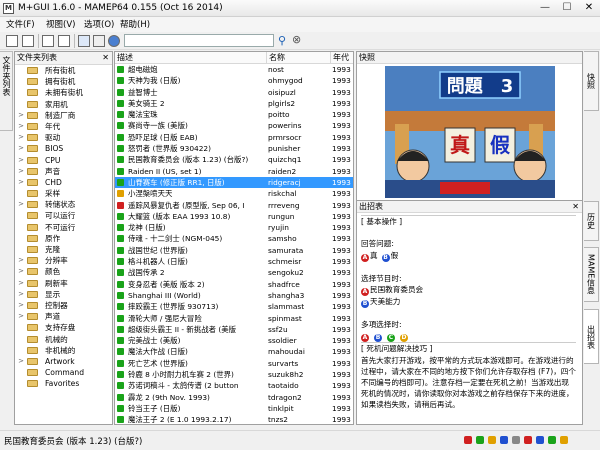 This screenshot has width=600, height=450. What do you see at coordinates (234, 250) in the screenshot?
I see `game-row: 战国世纪 (世界版) samurata 1993` at bounding box center [234, 250].